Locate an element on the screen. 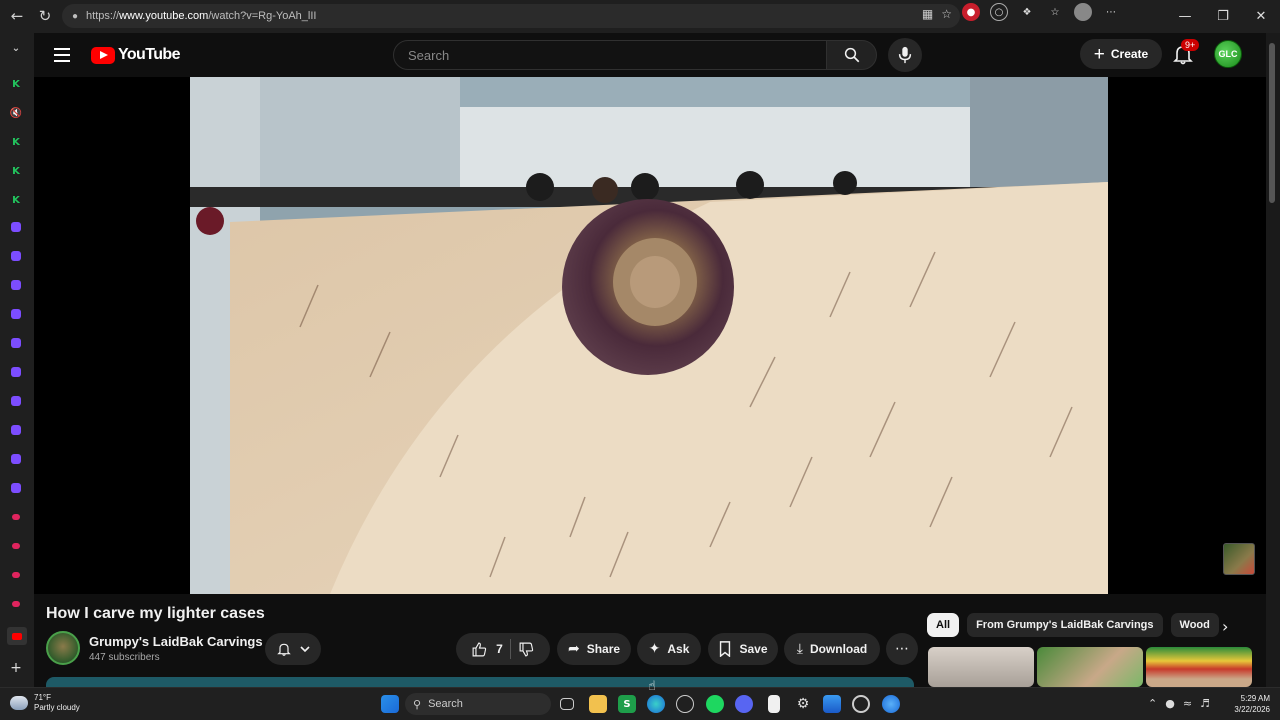  settings-gear-icon: ⚙ is located at coordinates (803, 704).